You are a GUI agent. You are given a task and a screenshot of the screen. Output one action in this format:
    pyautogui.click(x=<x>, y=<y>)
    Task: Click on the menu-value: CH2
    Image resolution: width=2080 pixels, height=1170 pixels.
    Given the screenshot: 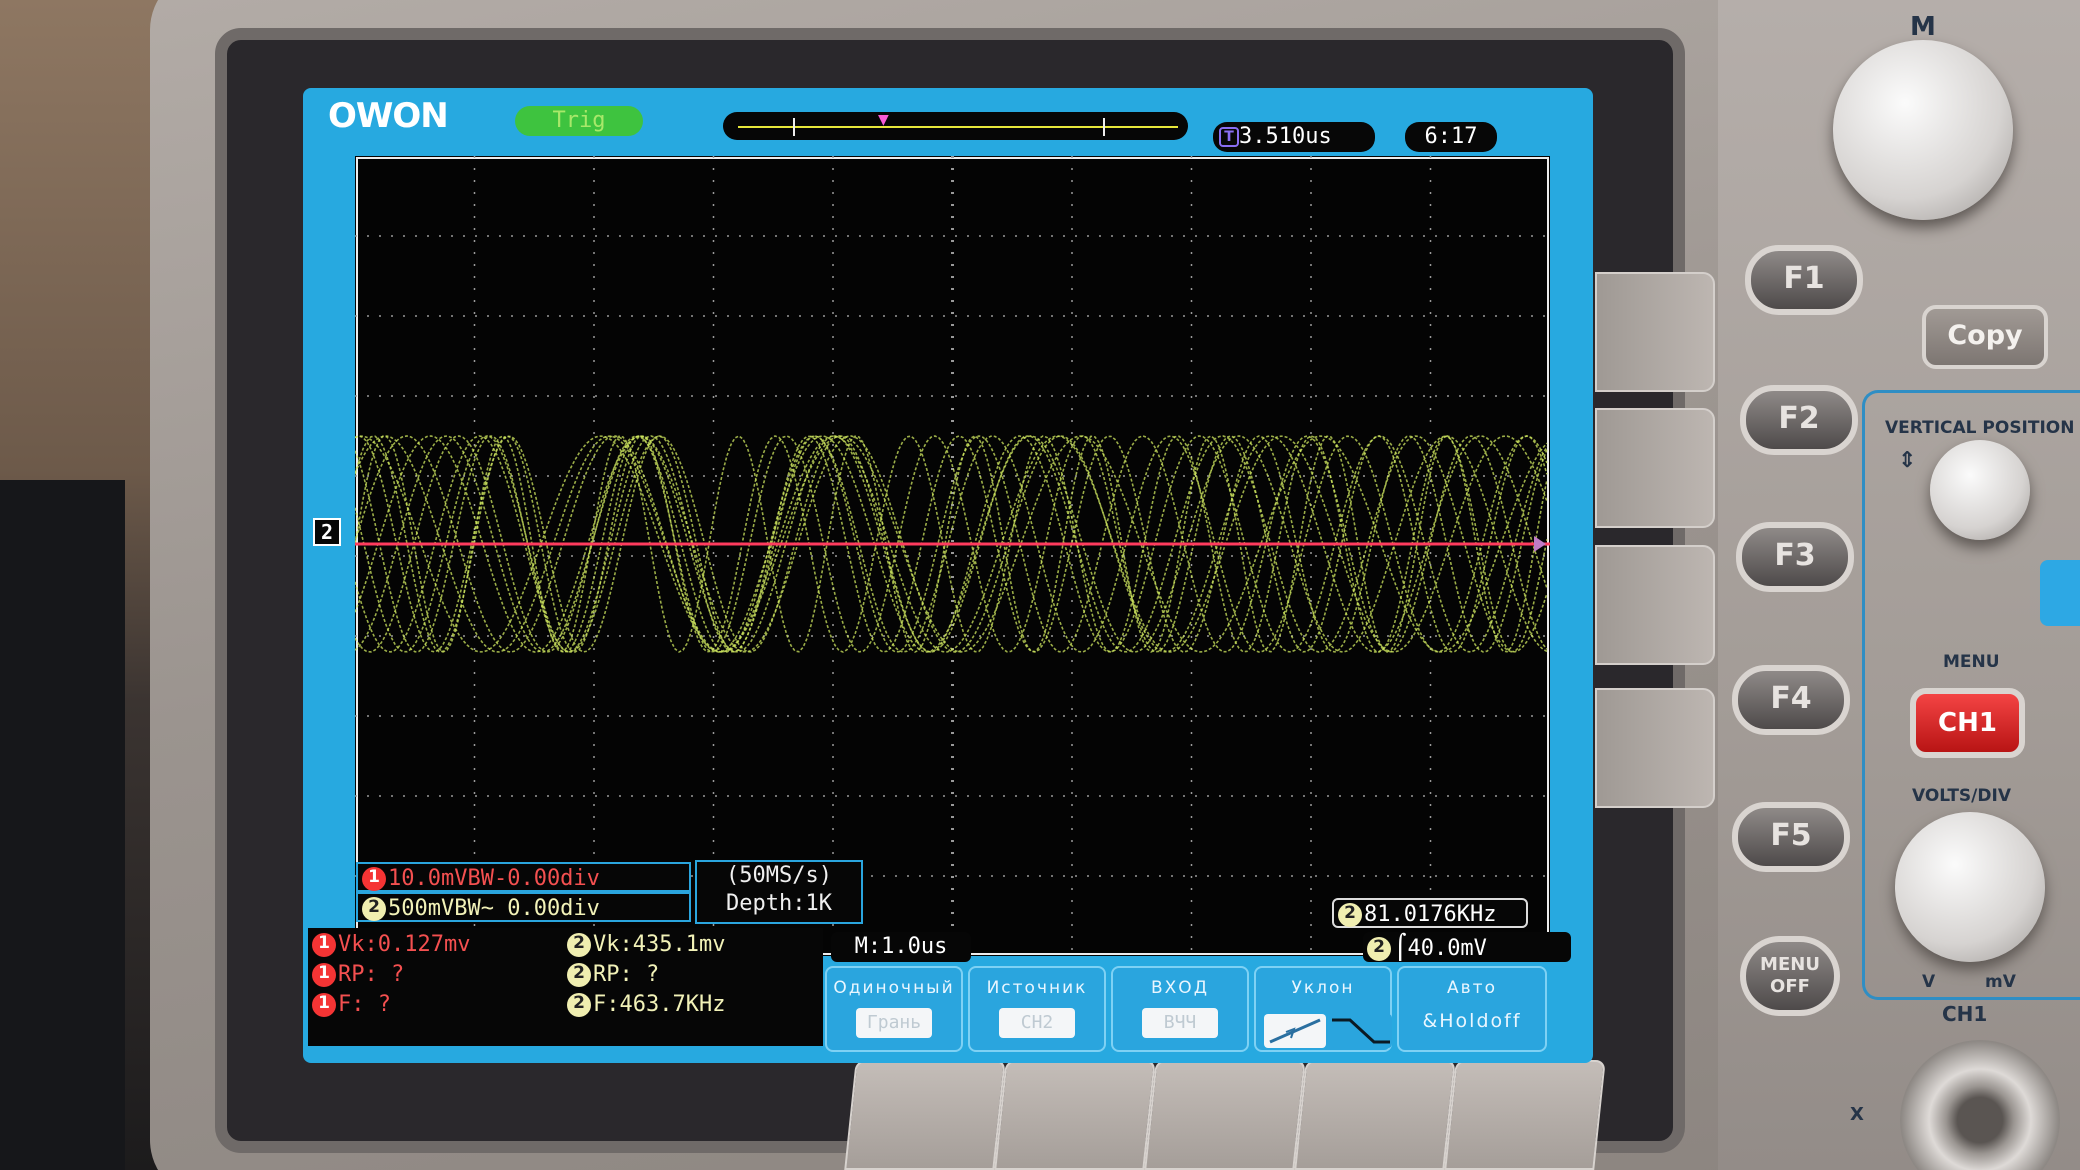 What is the action you would take?
    pyautogui.click(x=1037, y=1023)
    